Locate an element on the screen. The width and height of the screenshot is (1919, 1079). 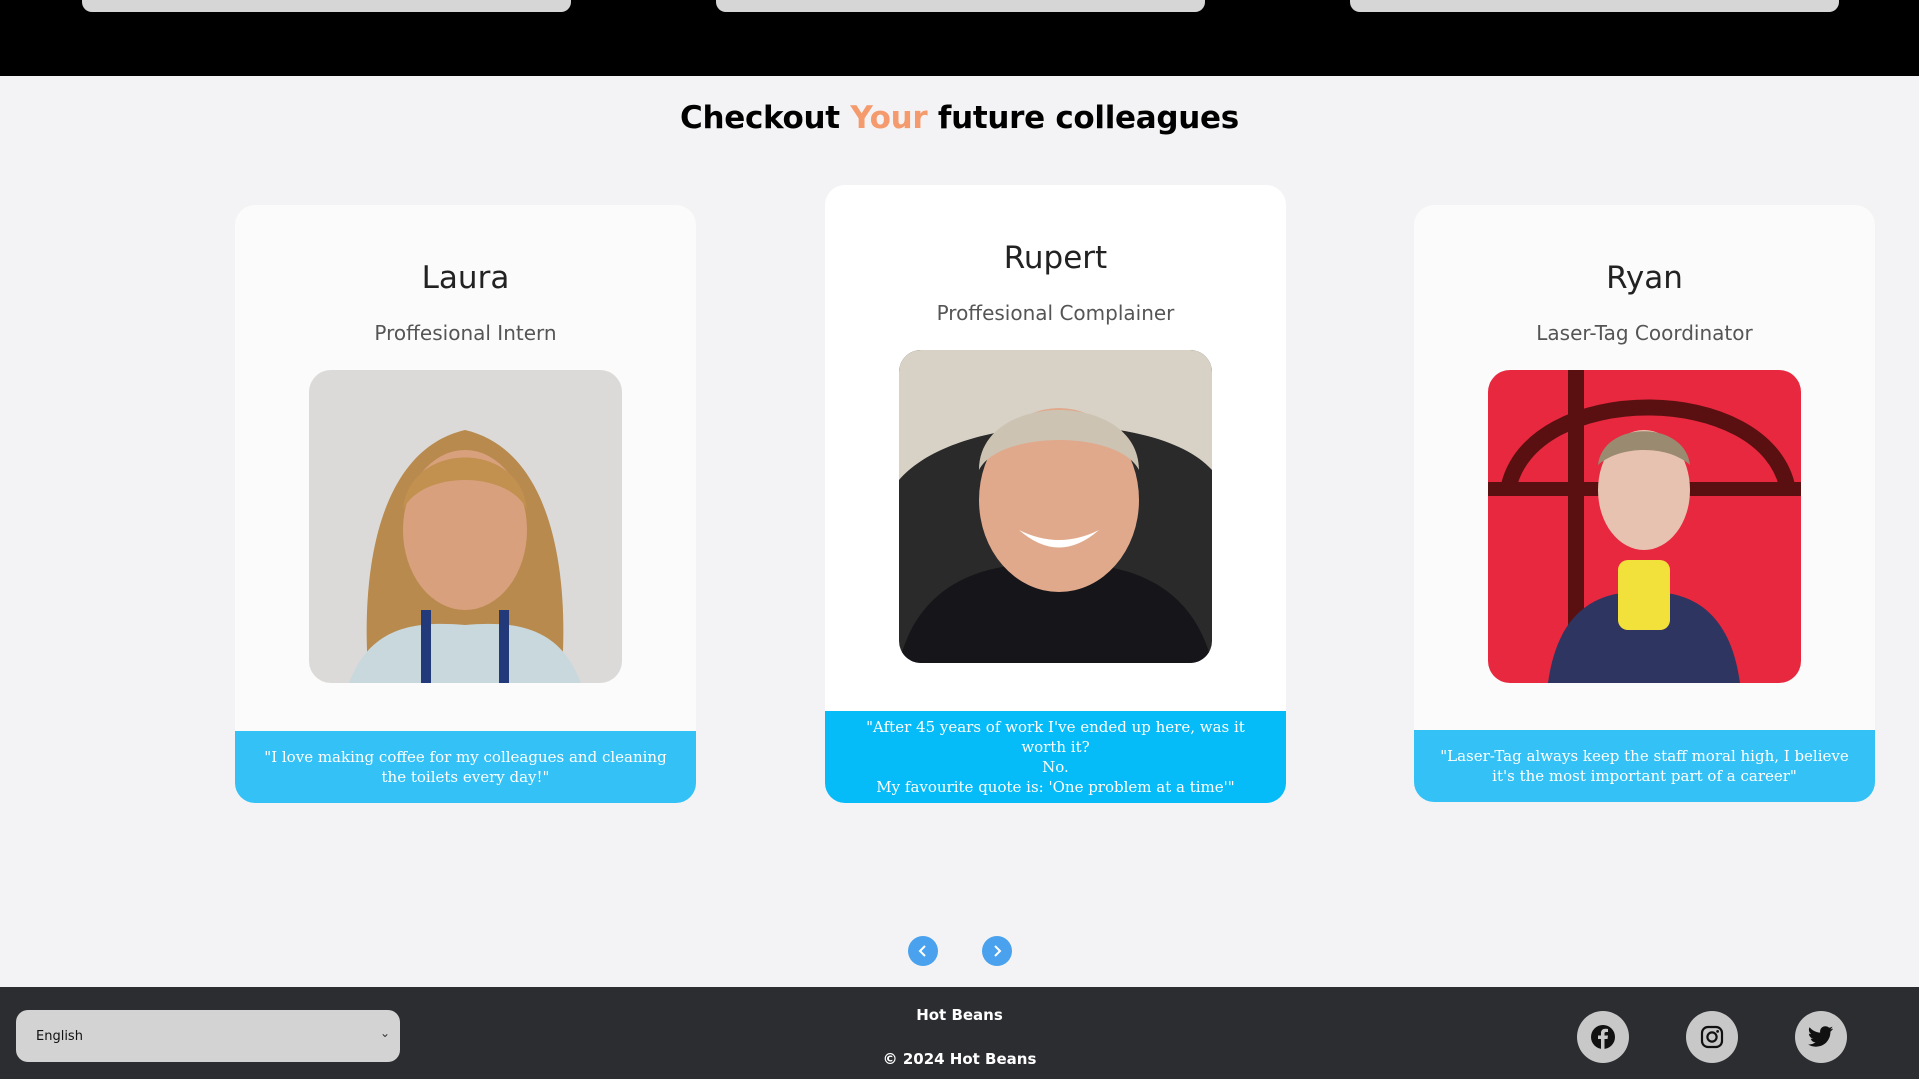
facebook-icon is located at coordinates (1603, 1037).